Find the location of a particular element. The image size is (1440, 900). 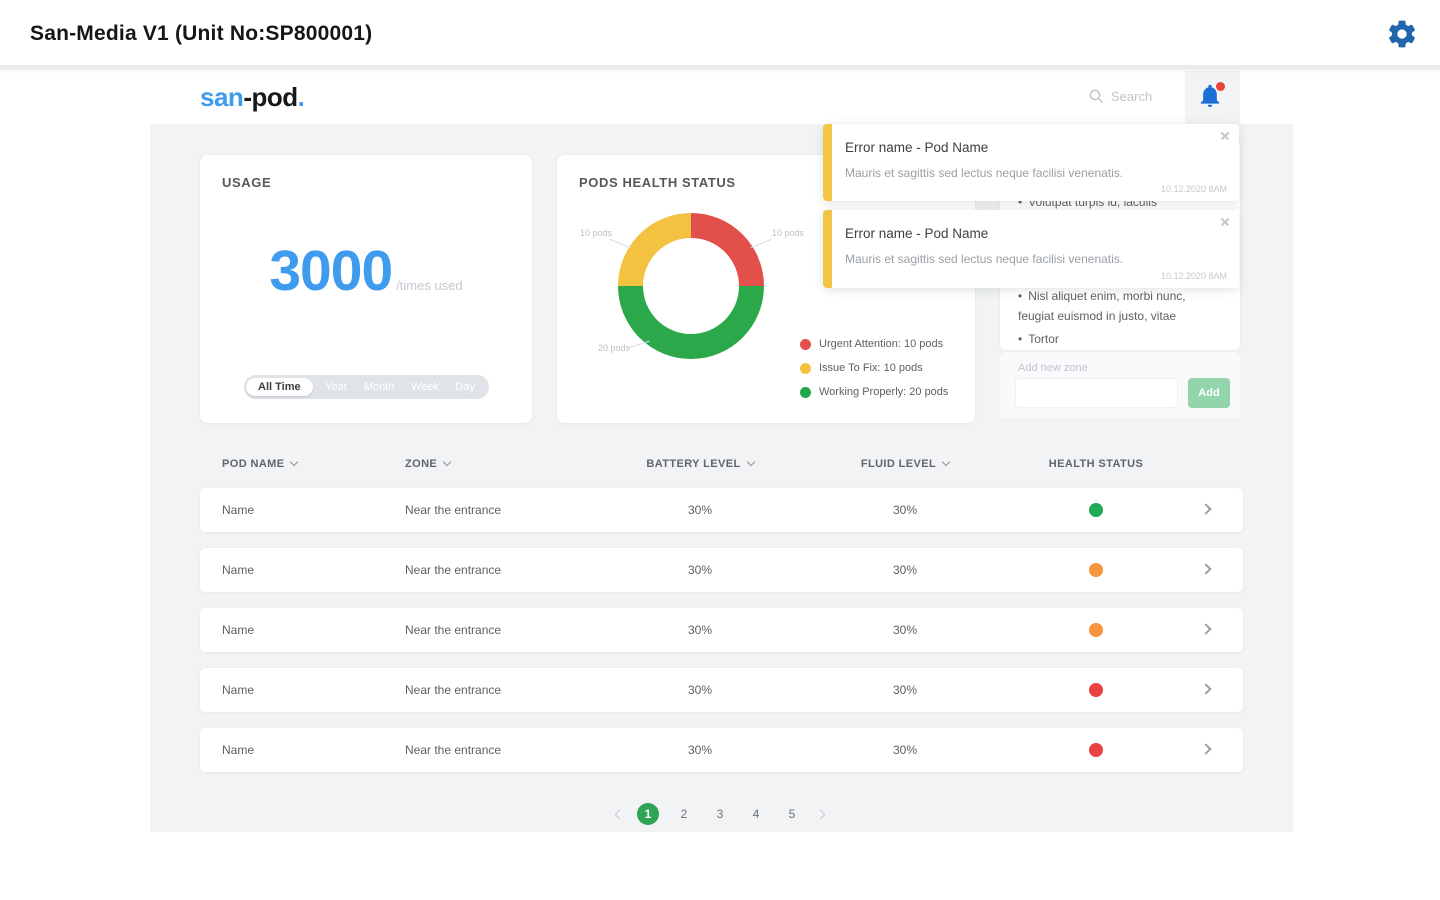

app-logo: san-pod. is located at coordinates (252, 97).